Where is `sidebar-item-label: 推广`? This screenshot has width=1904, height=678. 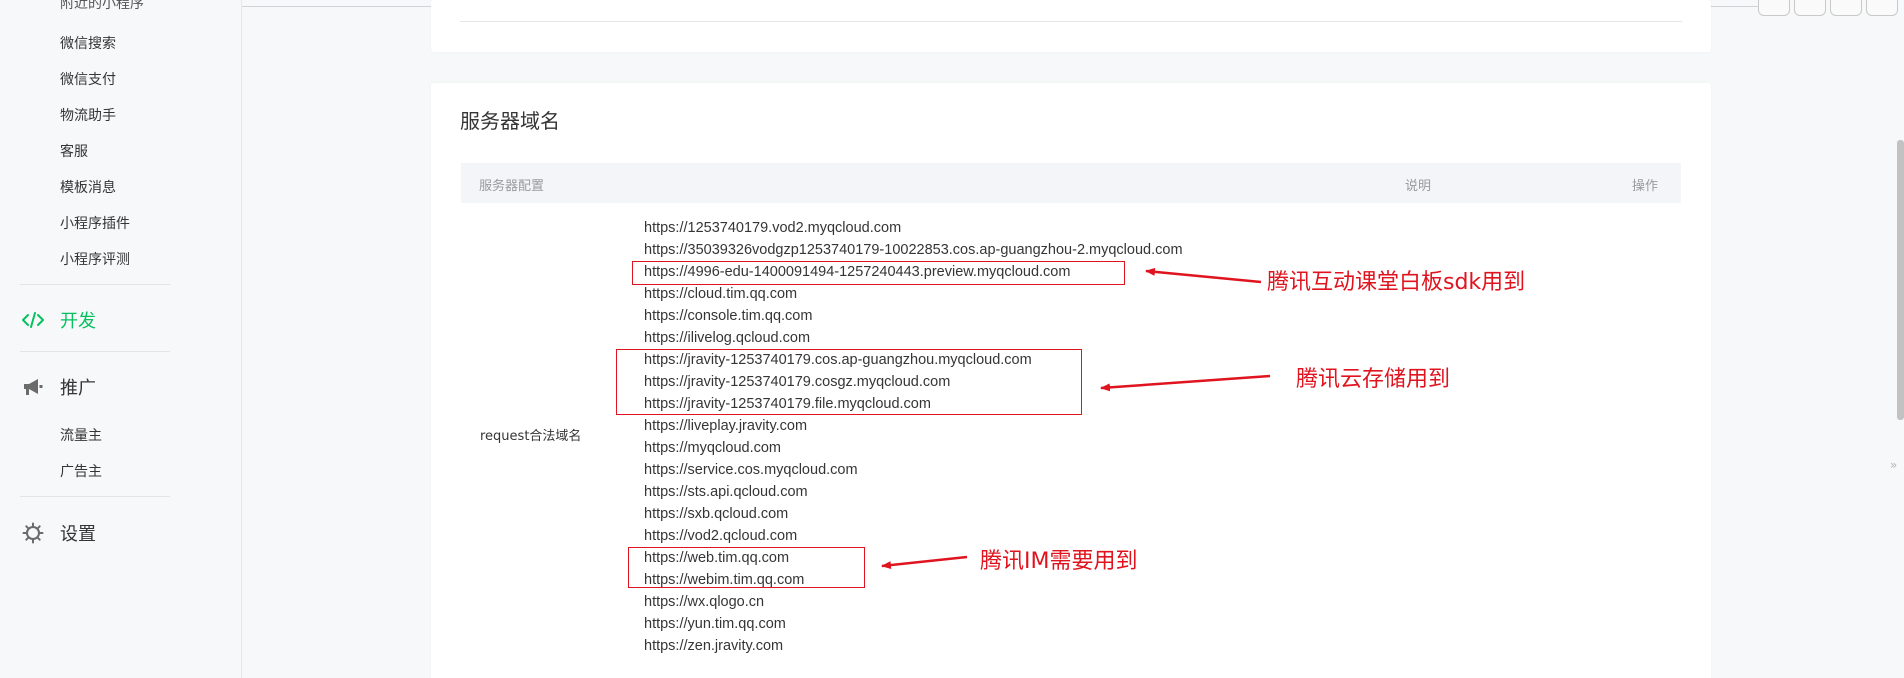 sidebar-item-label: 推广 is located at coordinates (78, 388).